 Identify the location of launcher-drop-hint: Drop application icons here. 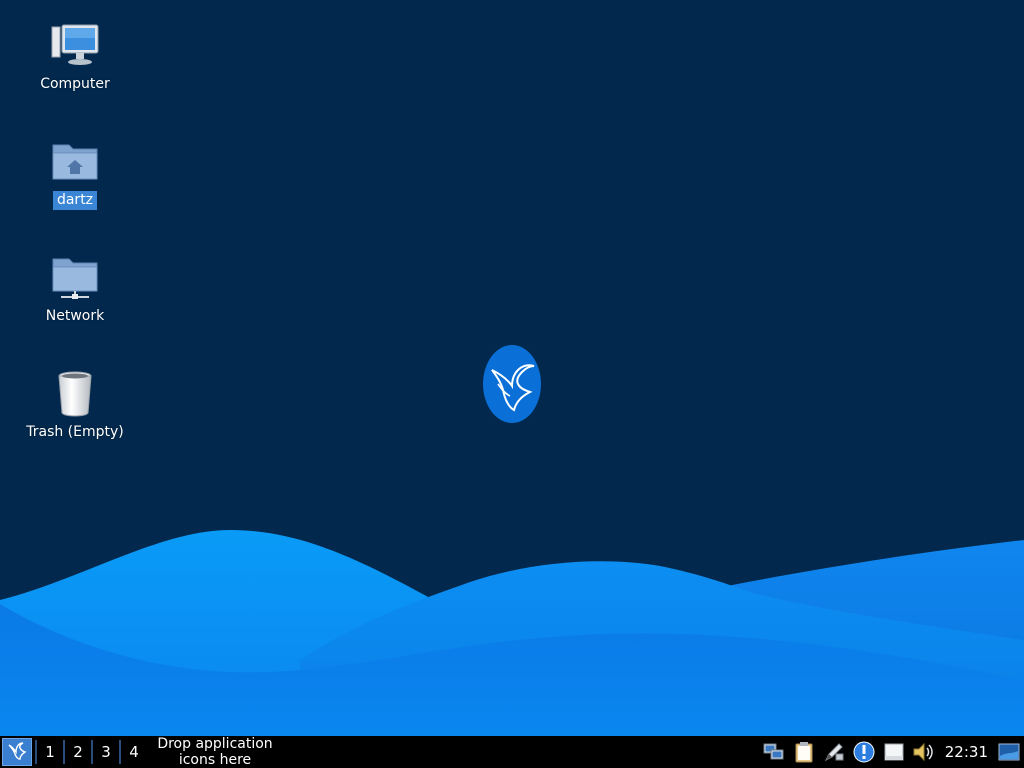
(215, 752).